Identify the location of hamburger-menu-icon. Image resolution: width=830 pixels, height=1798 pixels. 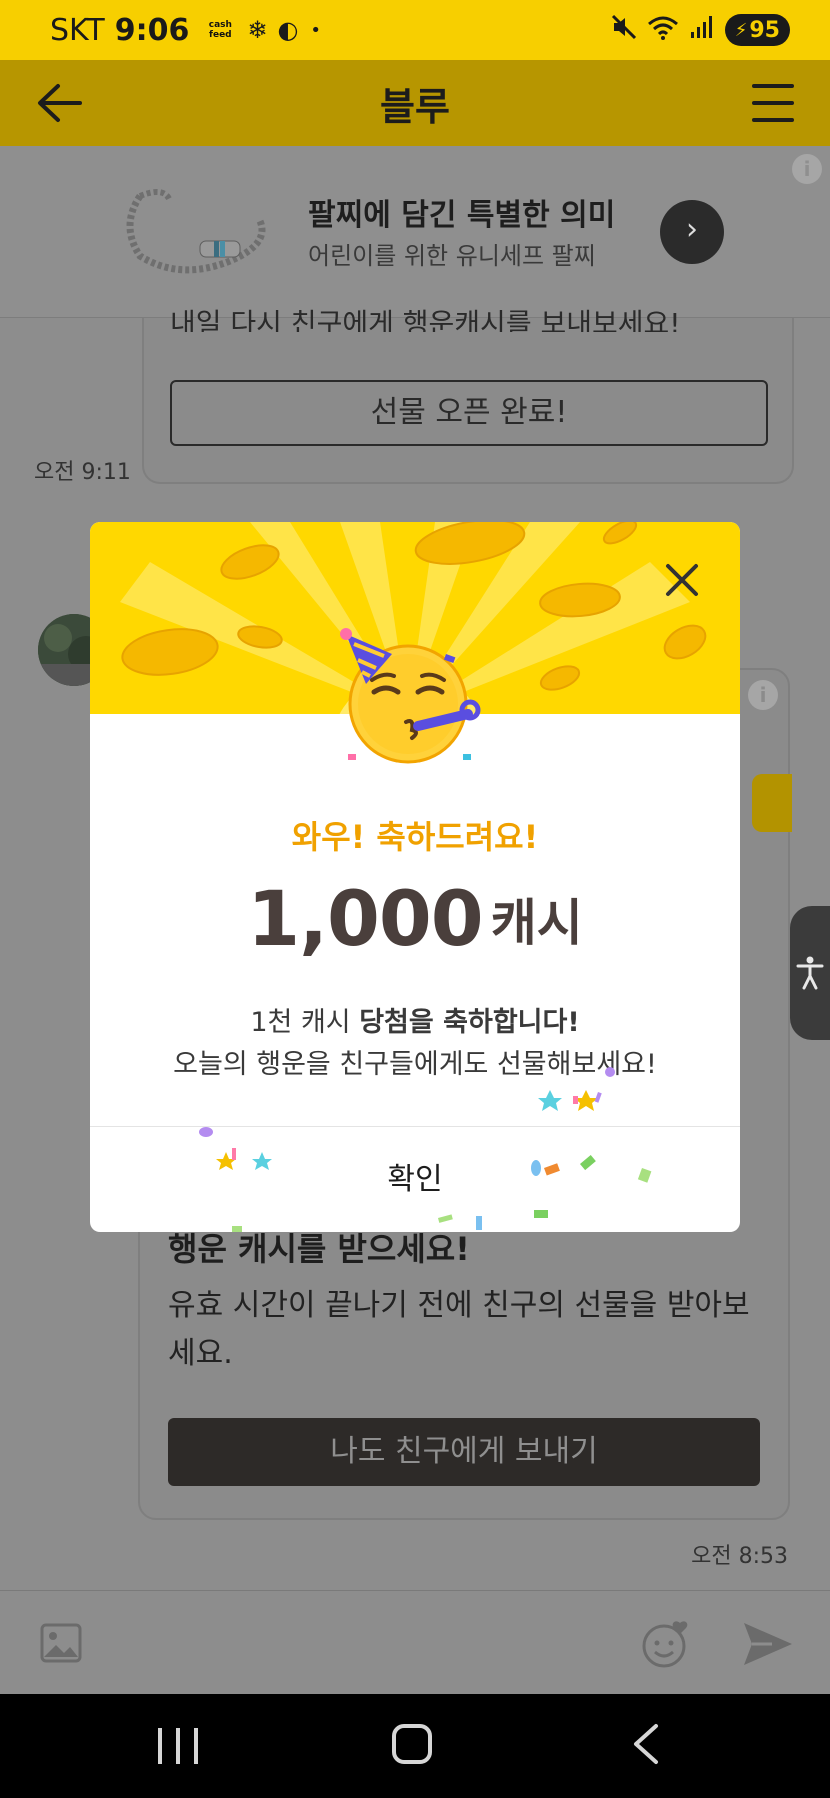
(773, 103).